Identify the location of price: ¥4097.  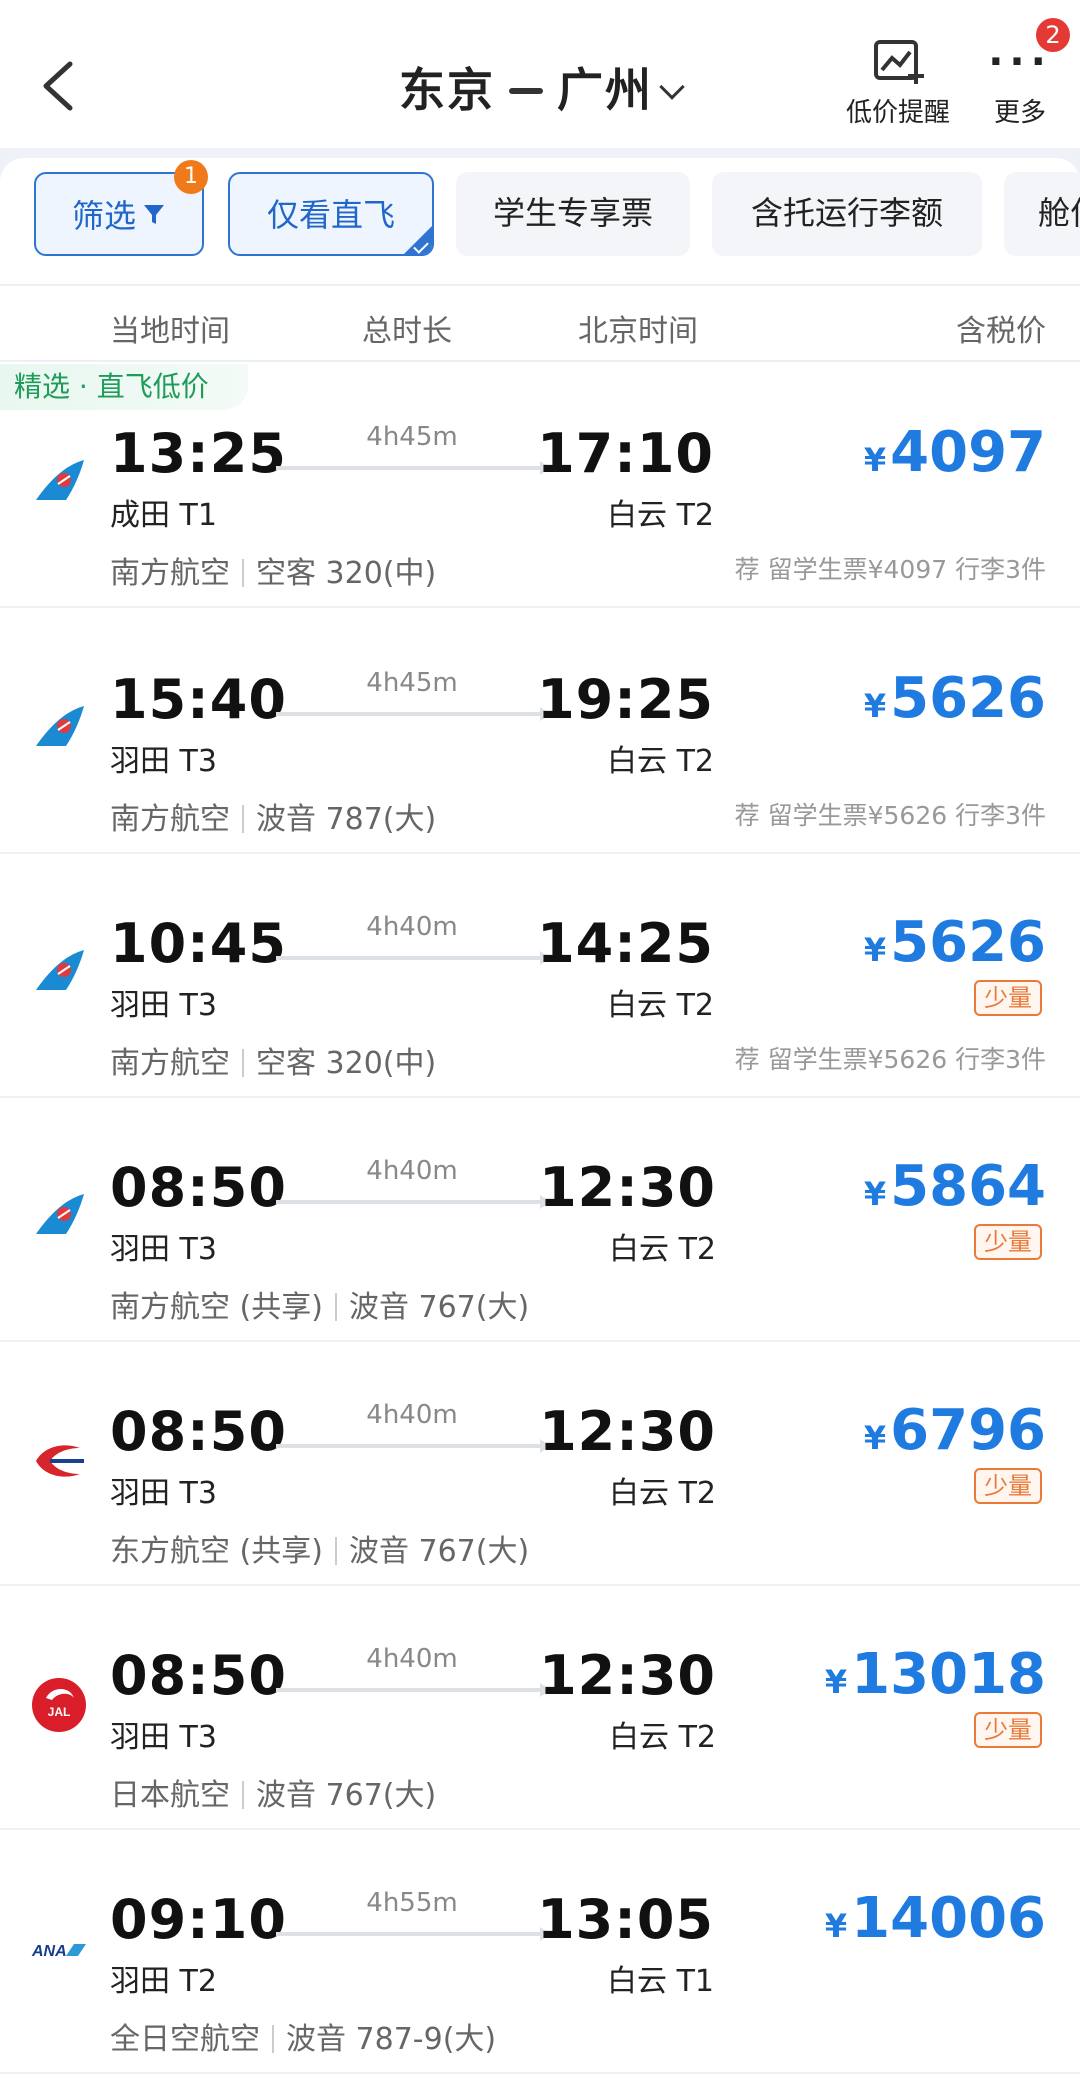
(955, 452).